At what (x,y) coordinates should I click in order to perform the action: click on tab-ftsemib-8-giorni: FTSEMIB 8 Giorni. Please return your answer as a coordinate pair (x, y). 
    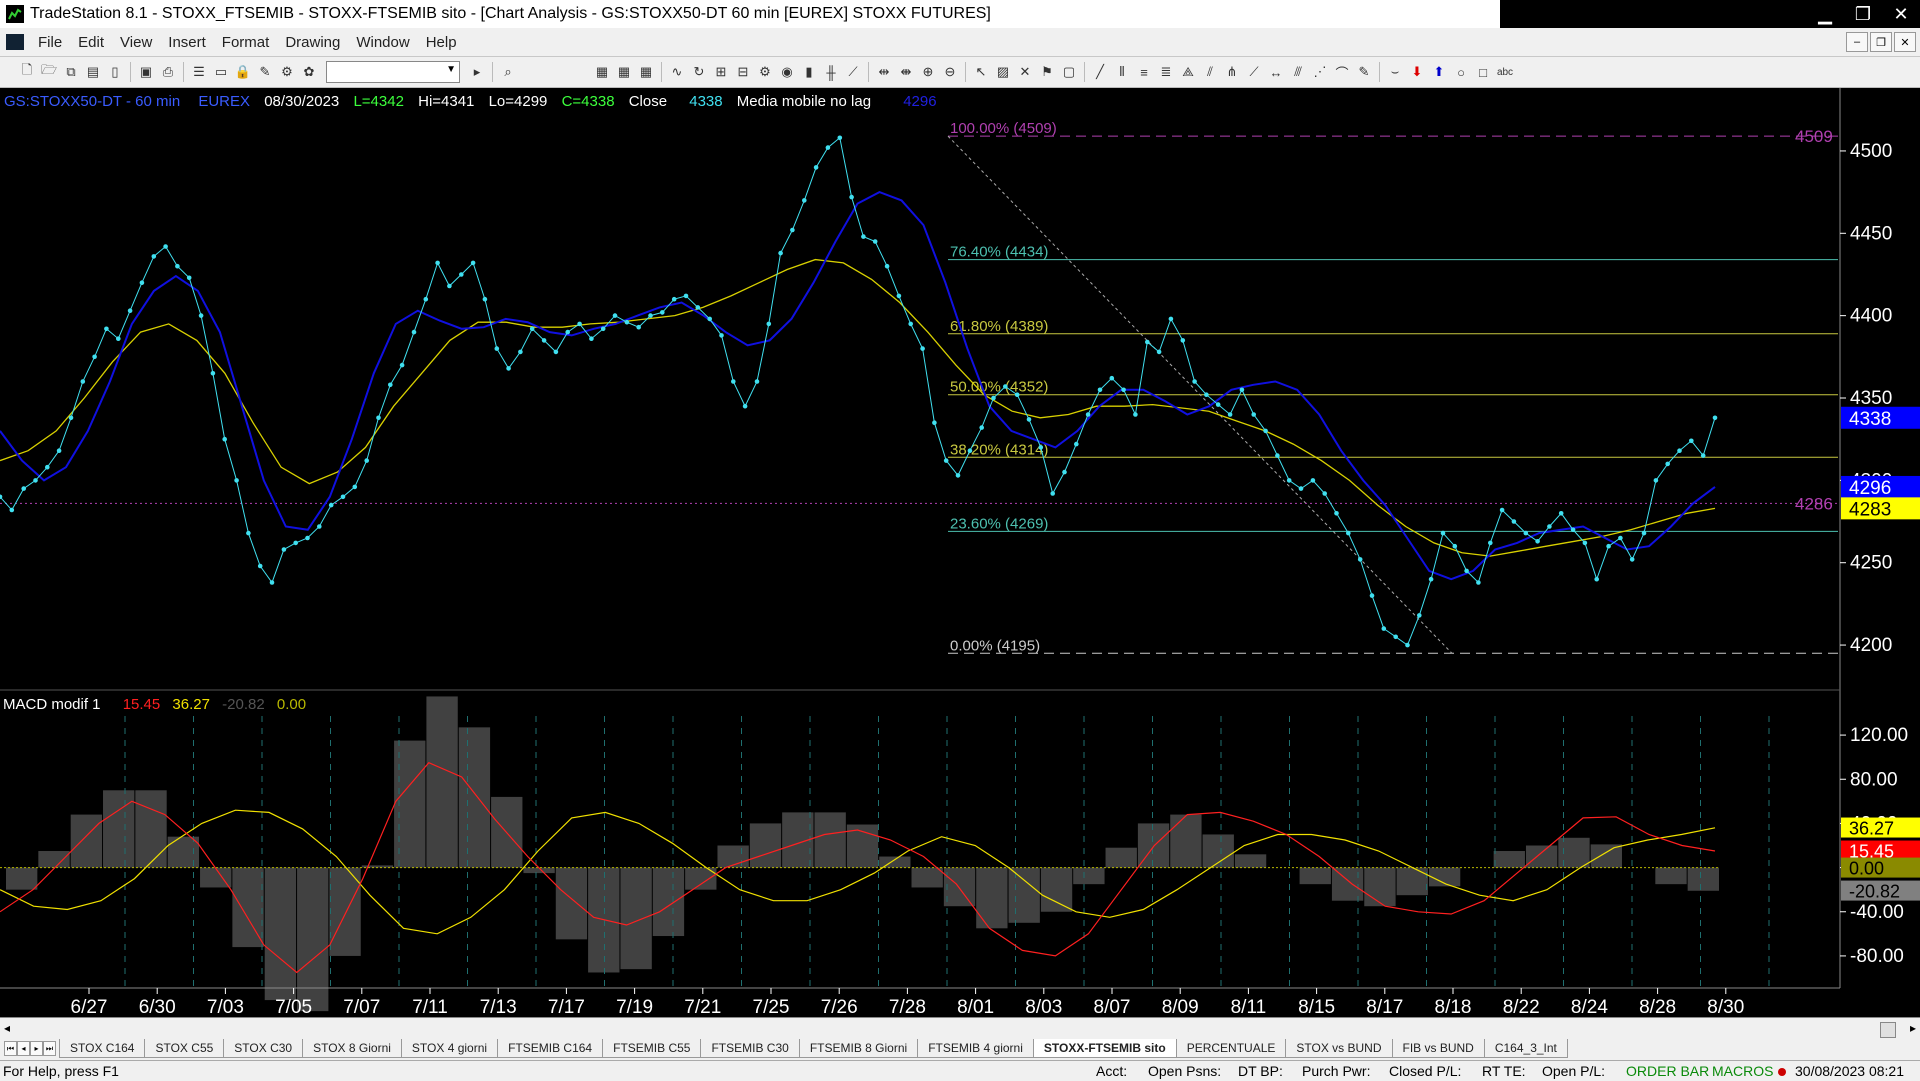
    Looking at the image, I should click on (858, 1048).